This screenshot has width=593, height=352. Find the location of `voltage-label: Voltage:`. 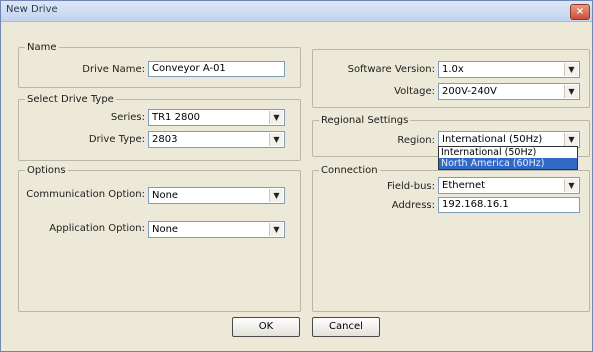

voltage-label: Voltage: is located at coordinates (414, 91).